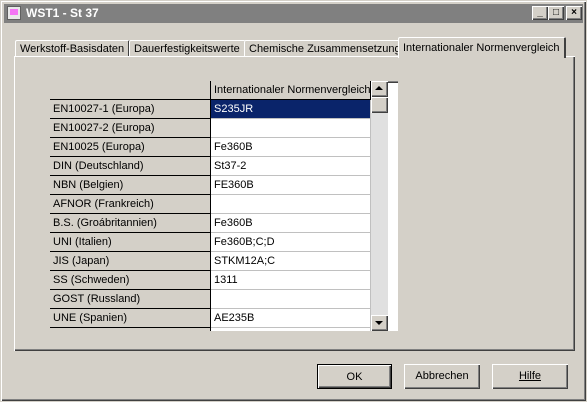 The height and width of the screenshot is (402, 587). What do you see at coordinates (130, 299) in the screenshot?
I see `row-header: GOST (Russland)` at bounding box center [130, 299].